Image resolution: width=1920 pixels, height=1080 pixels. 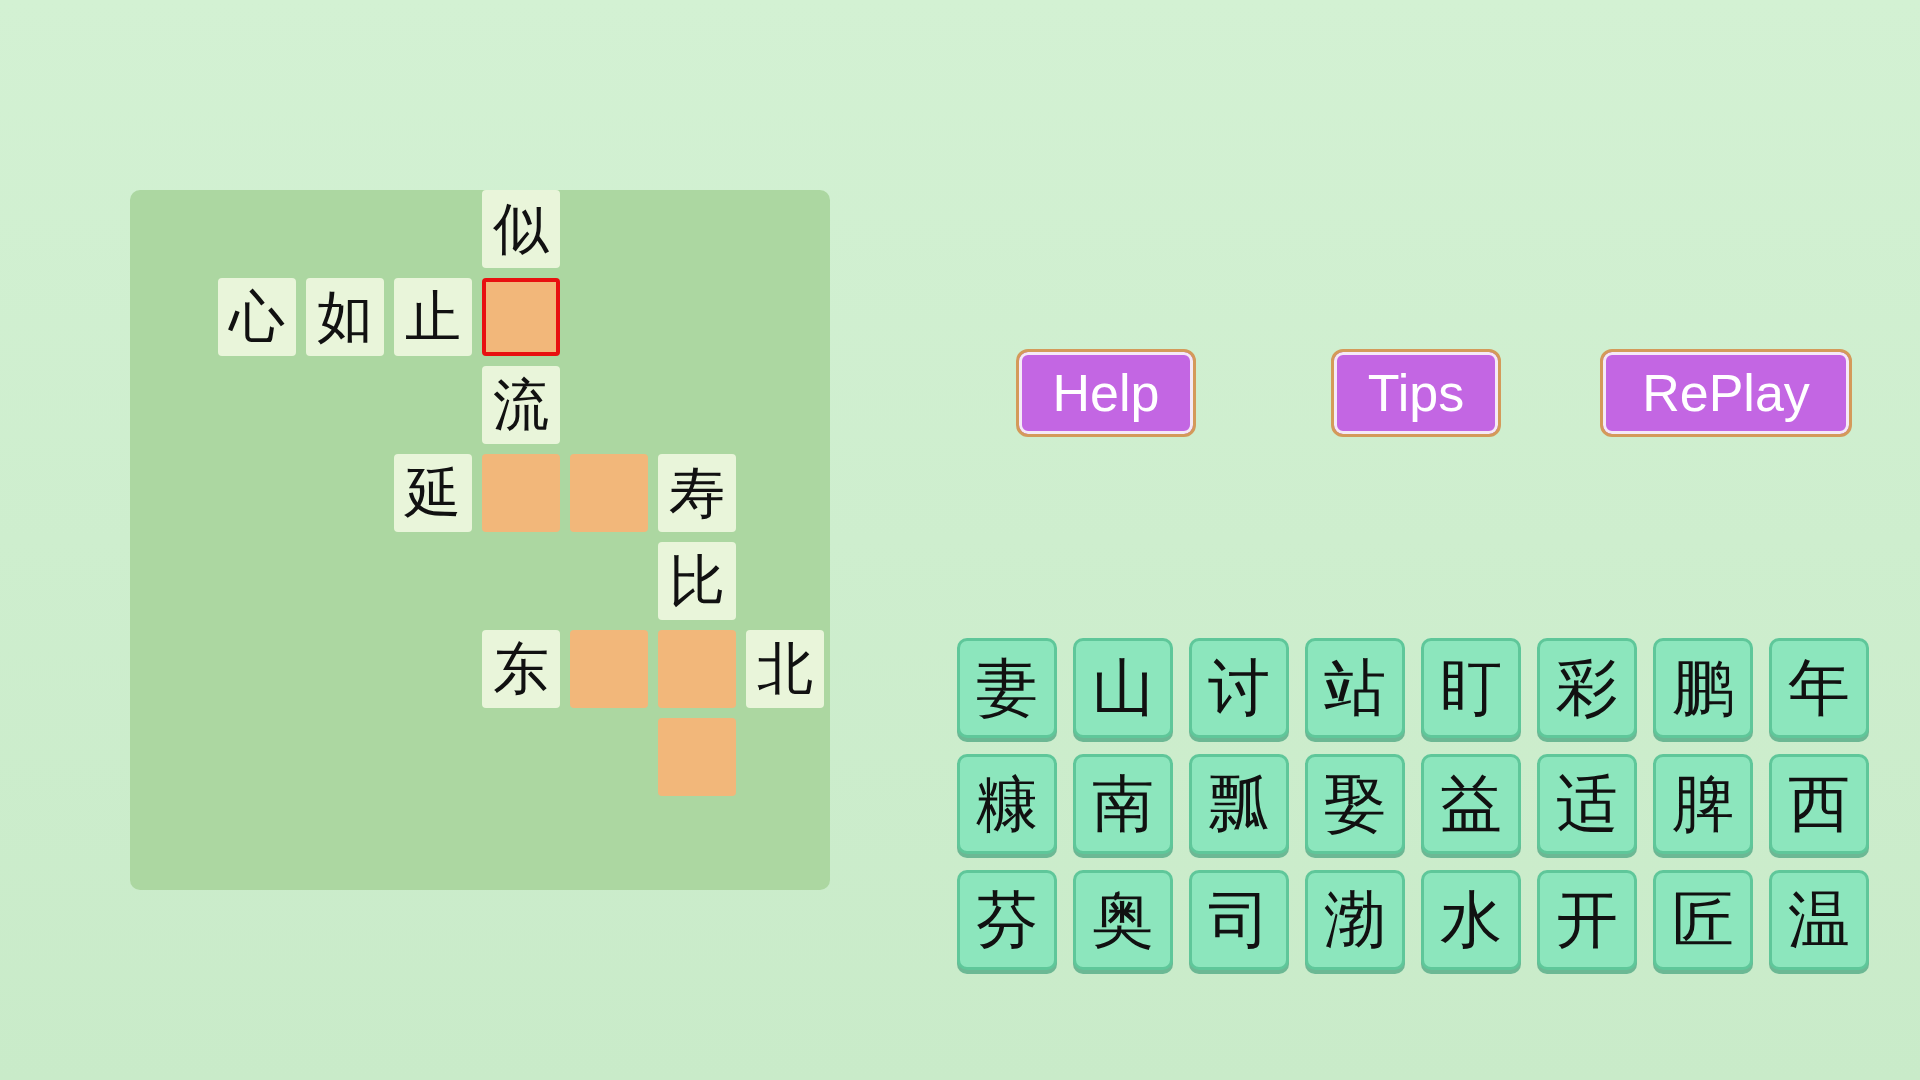 I want to click on board-character: 如, so click(x=345, y=317).